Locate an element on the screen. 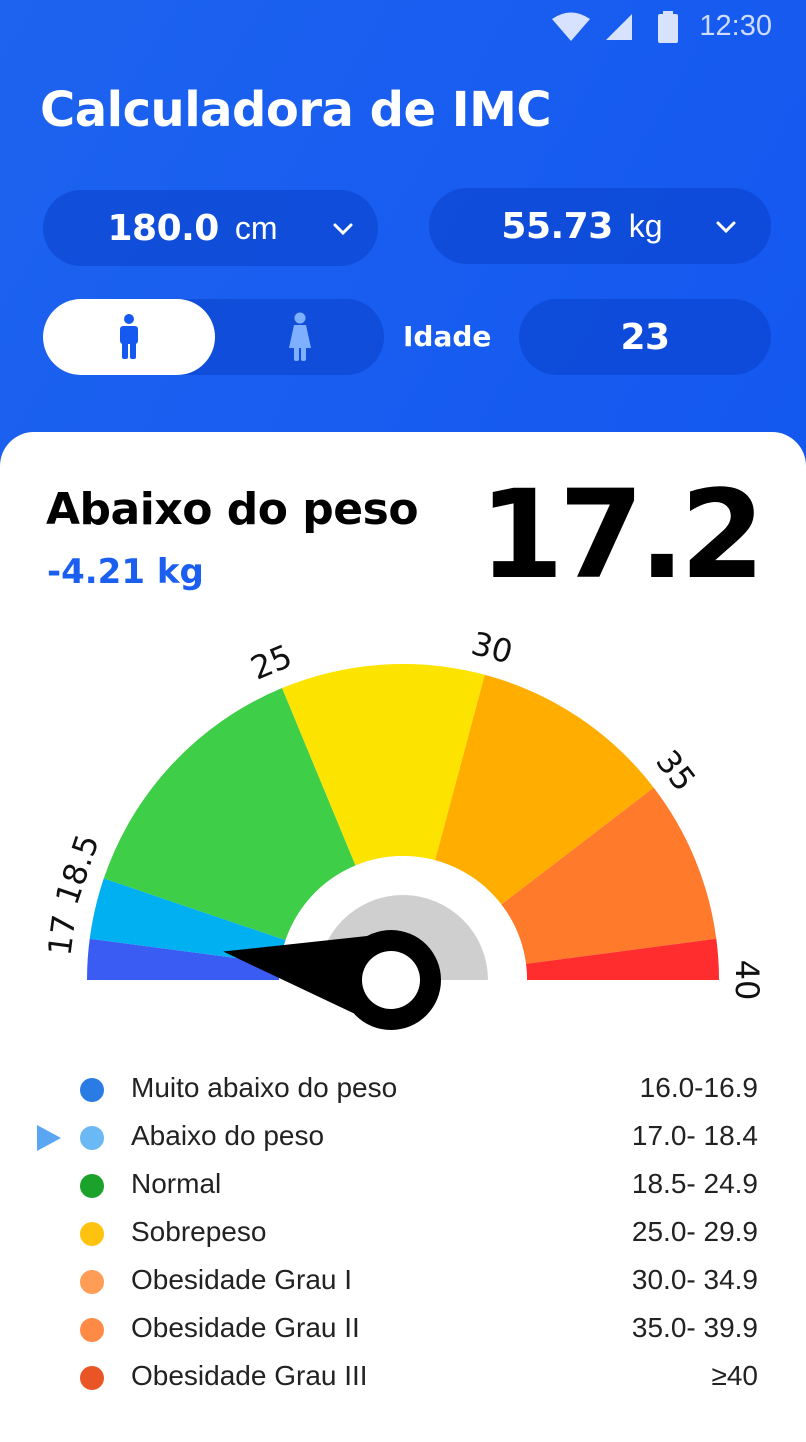 The height and width of the screenshot is (1442, 806). legend-range: ≥40 is located at coordinates (734, 1375).